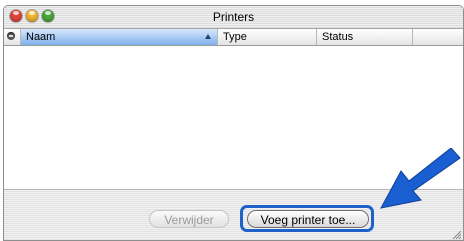  What do you see at coordinates (189, 219) in the screenshot?
I see `delete-button: Verwijder` at bounding box center [189, 219].